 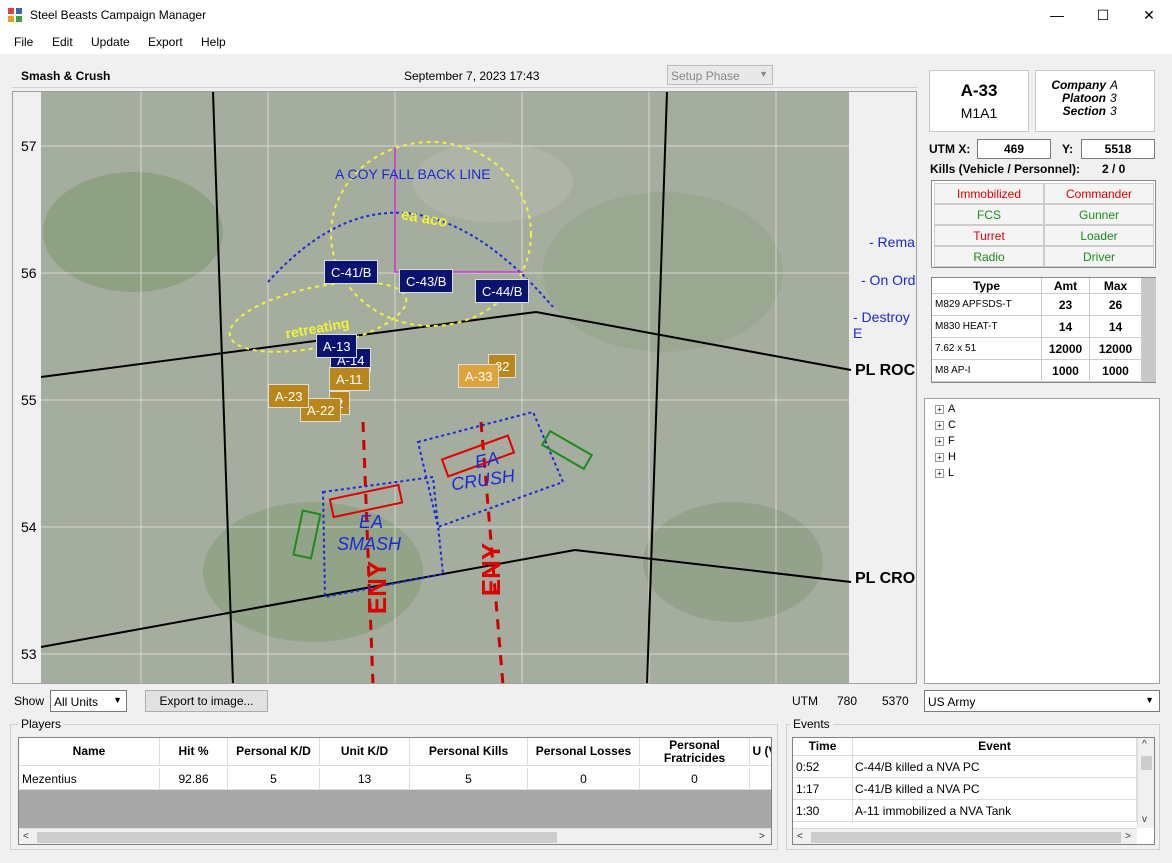 What do you see at coordinates (885, 578) in the screenshot?
I see `phase-line-label: PL CRO` at bounding box center [885, 578].